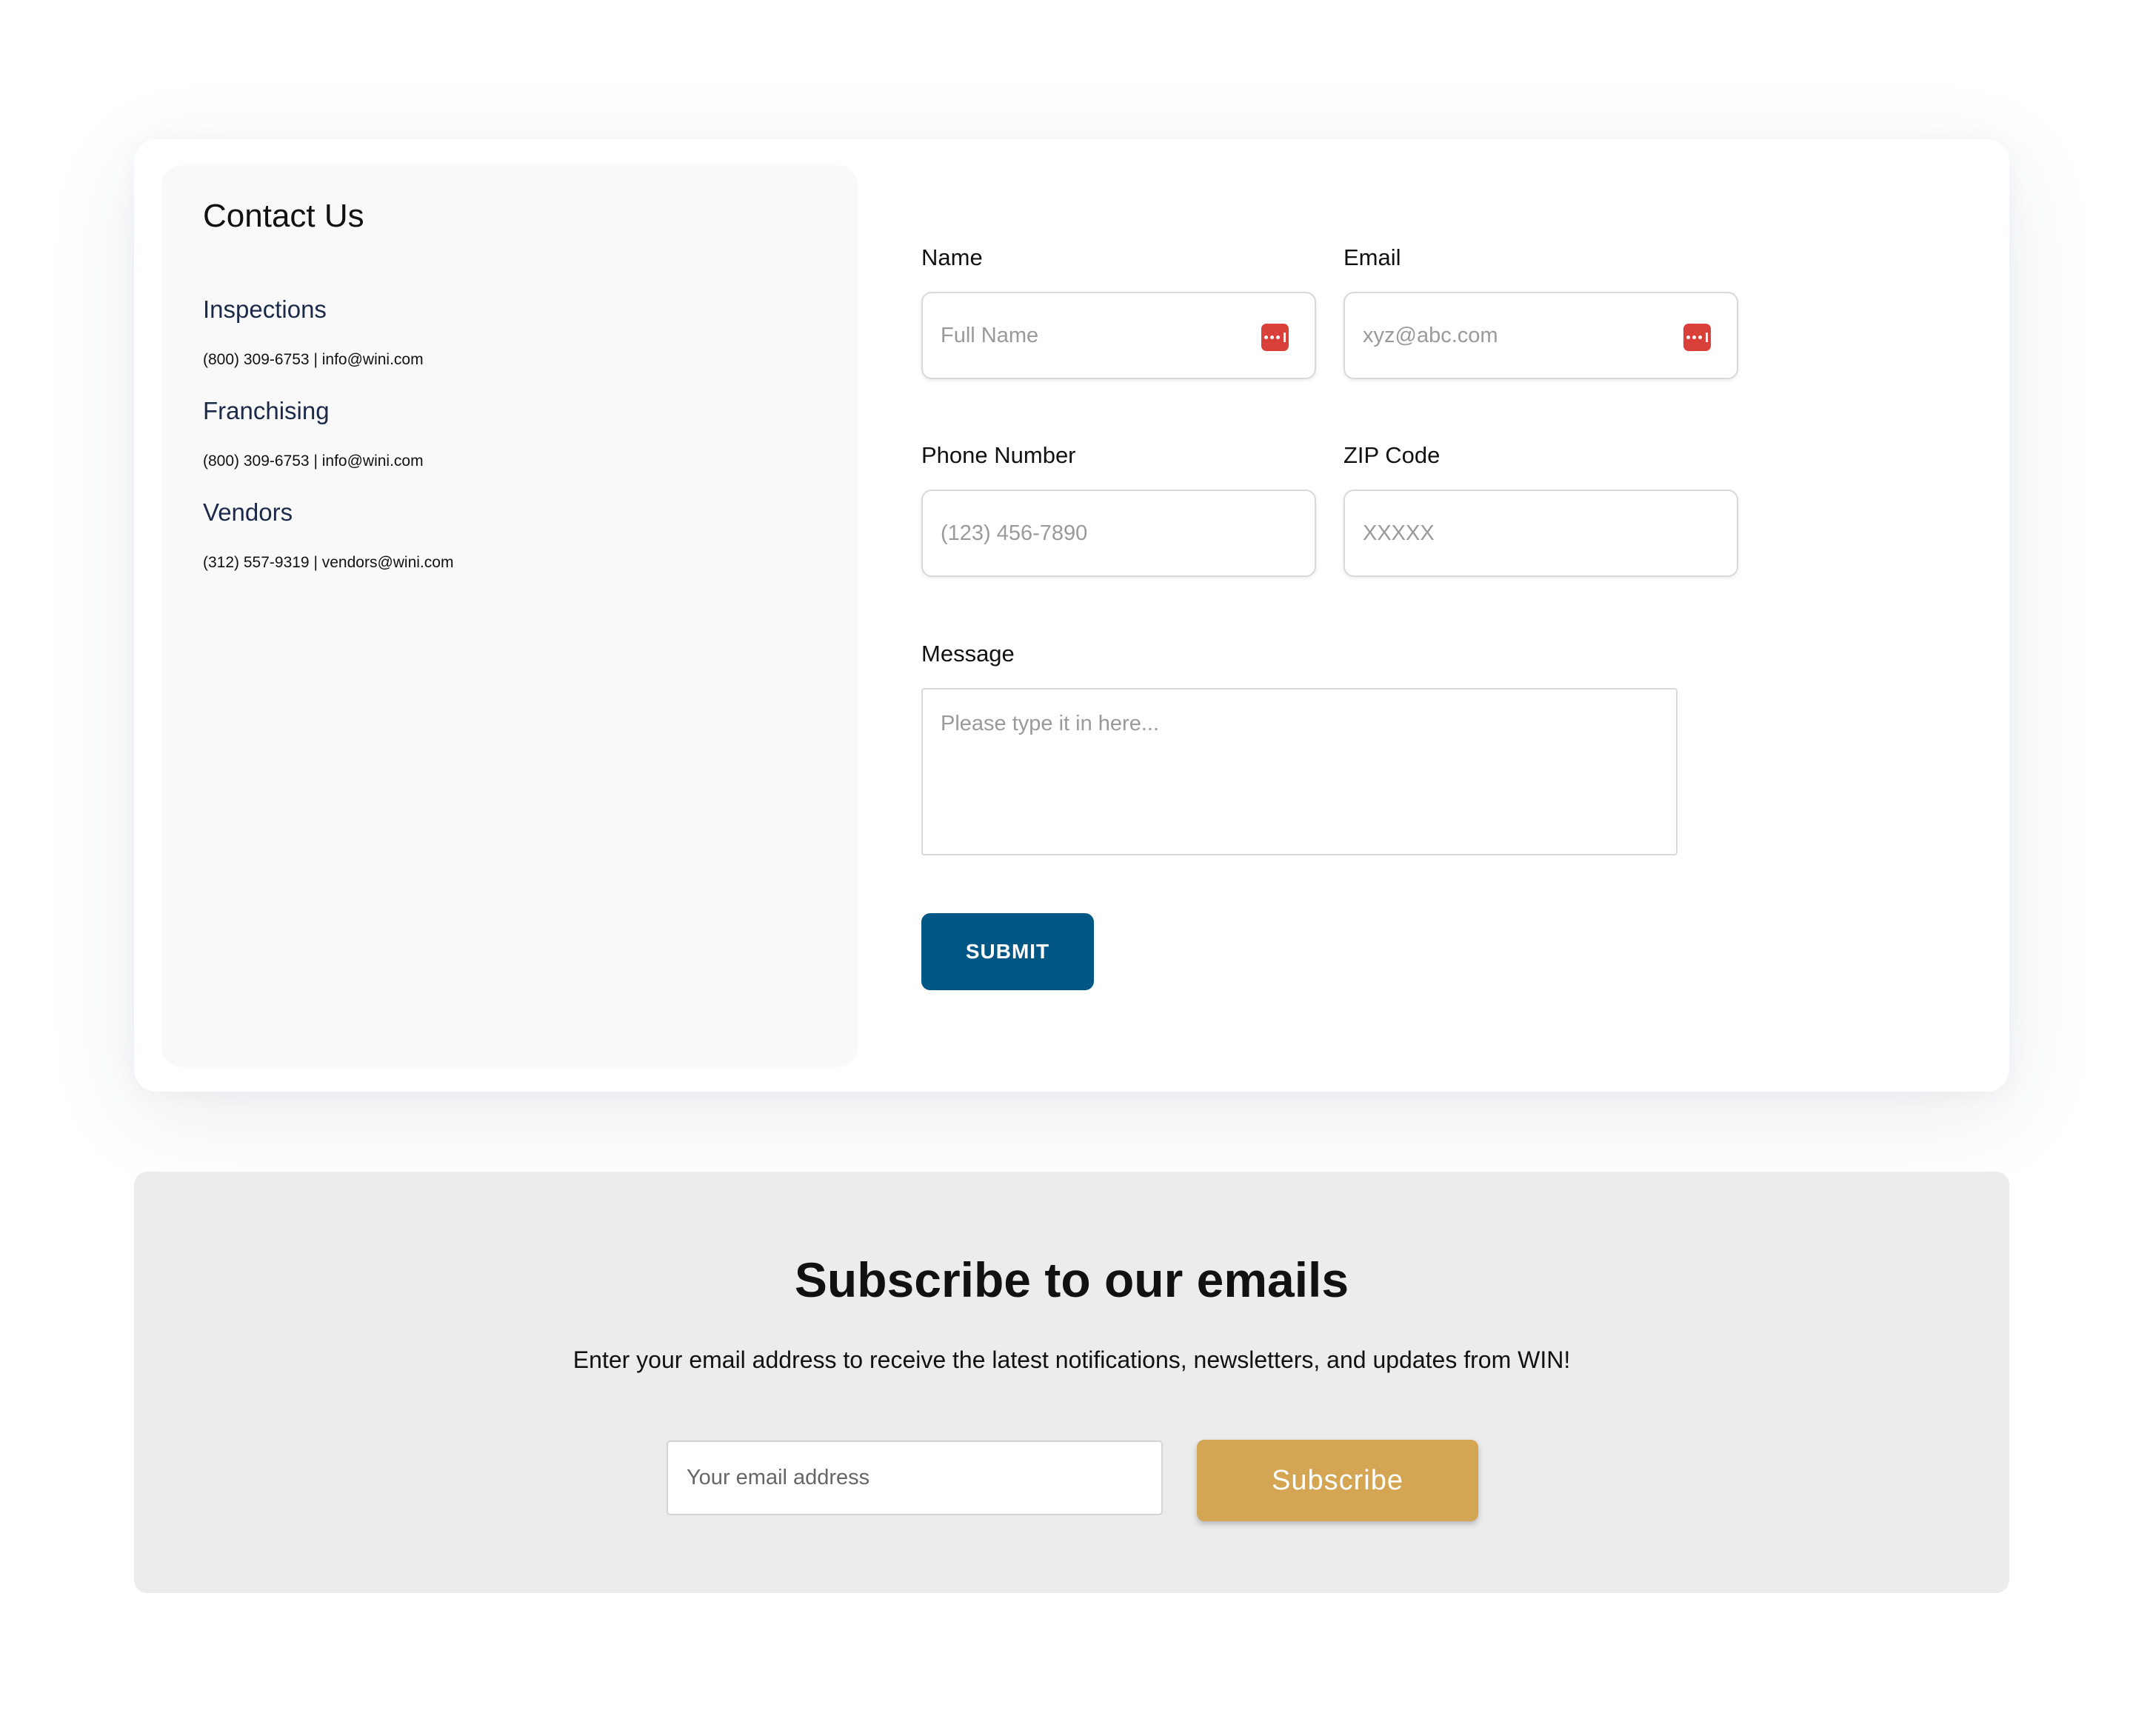 The height and width of the screenshot is (1736, 2133). I want to click on contact-title: Contact Us, so click(283, 216).